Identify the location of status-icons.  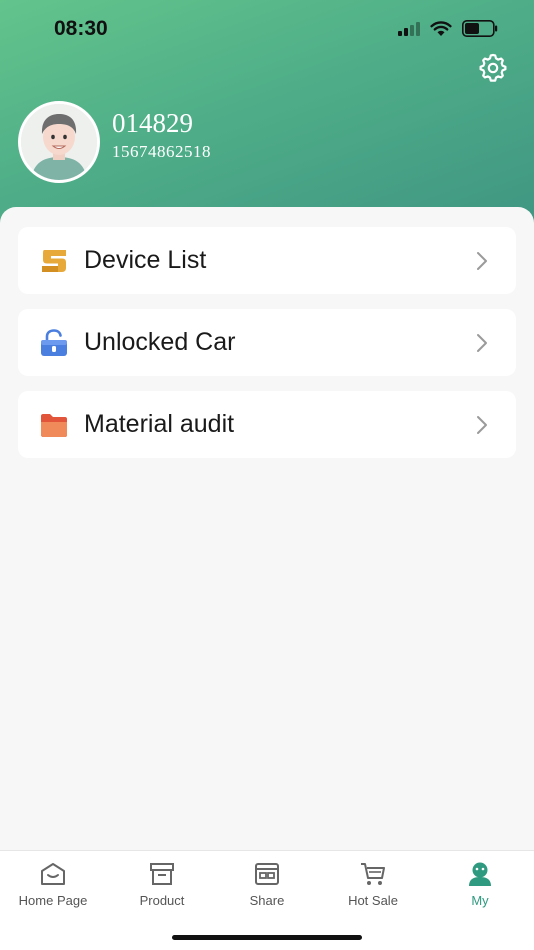
(448, 28).